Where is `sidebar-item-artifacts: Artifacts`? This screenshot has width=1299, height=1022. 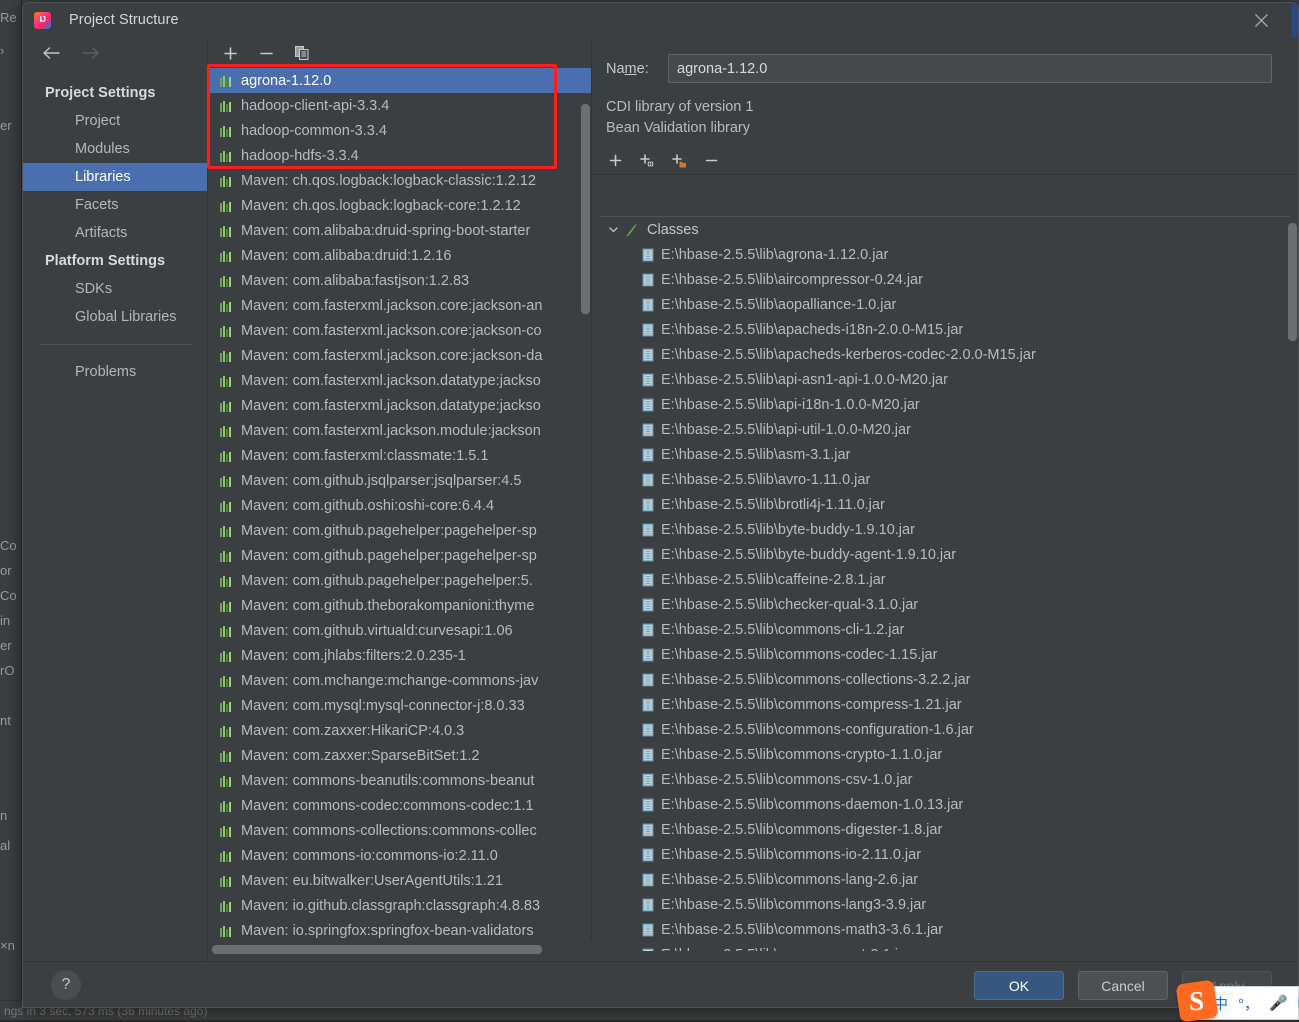 sidebar-item-artifacts: Artifacts is located at coordinates (115, 233).